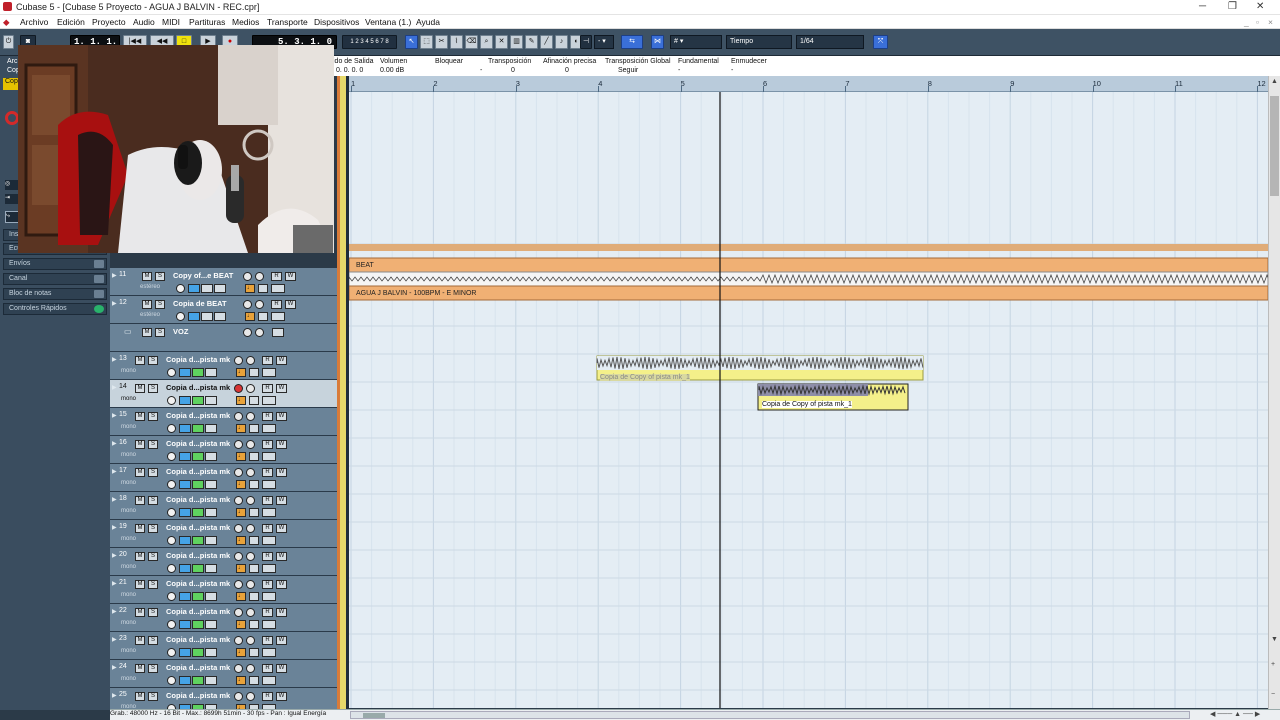  I want to click on notepad-icon, so click(99, 294).